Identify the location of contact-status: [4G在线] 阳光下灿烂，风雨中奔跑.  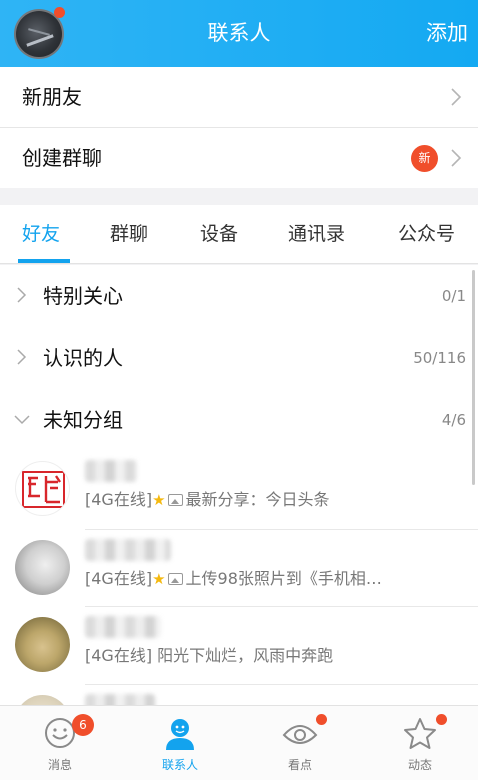
(209, 656).